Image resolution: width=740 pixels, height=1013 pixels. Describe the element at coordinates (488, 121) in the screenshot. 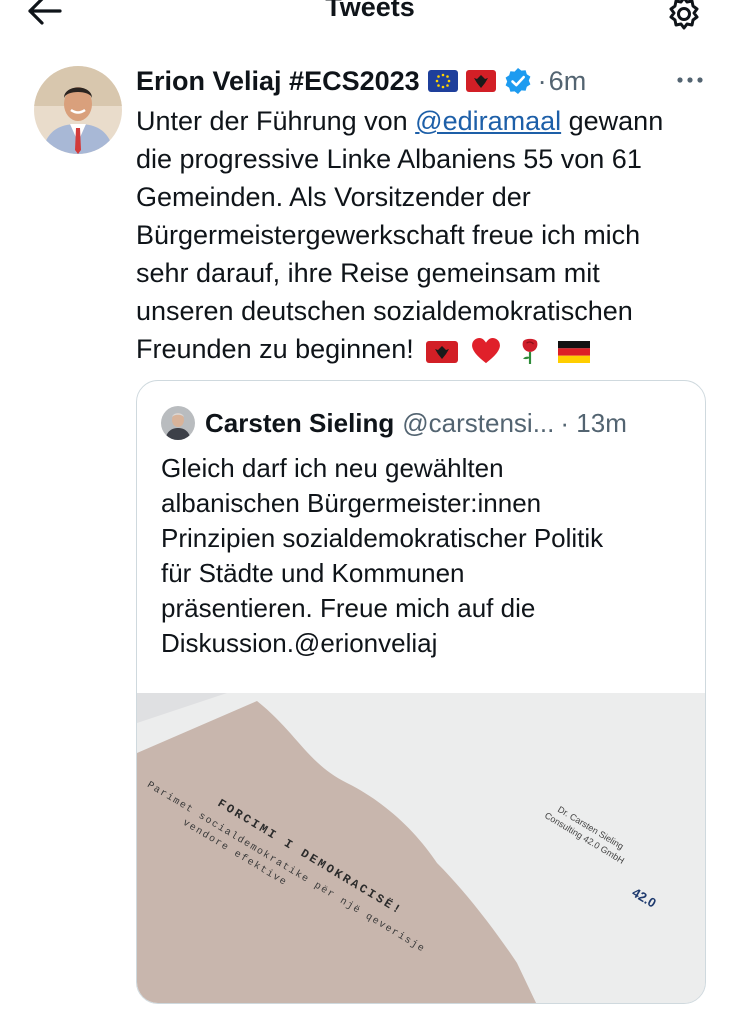

I see `mention-link: @ediramaal` at that location.